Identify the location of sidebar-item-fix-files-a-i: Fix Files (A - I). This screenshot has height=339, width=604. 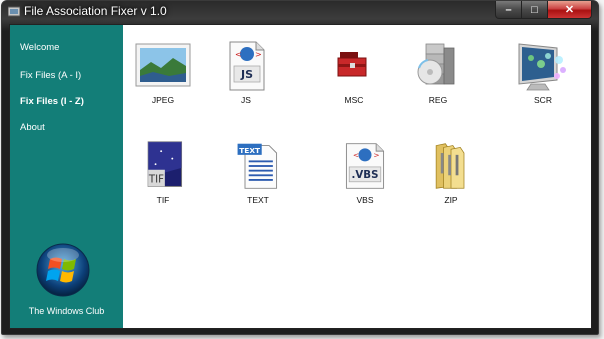
(50, 75).